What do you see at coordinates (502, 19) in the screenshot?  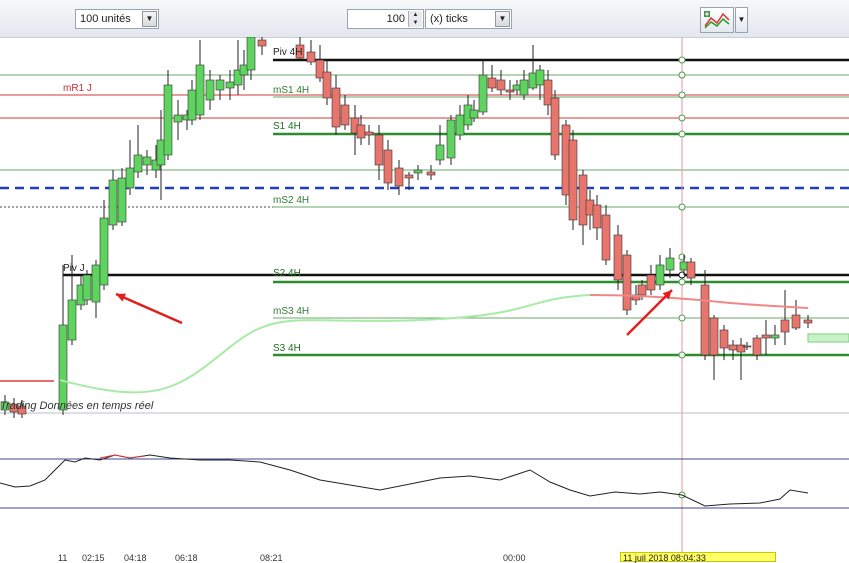 I see `ticks-mode-dropdown-arrow-icon: ▼` at bounding box center [502, 19].